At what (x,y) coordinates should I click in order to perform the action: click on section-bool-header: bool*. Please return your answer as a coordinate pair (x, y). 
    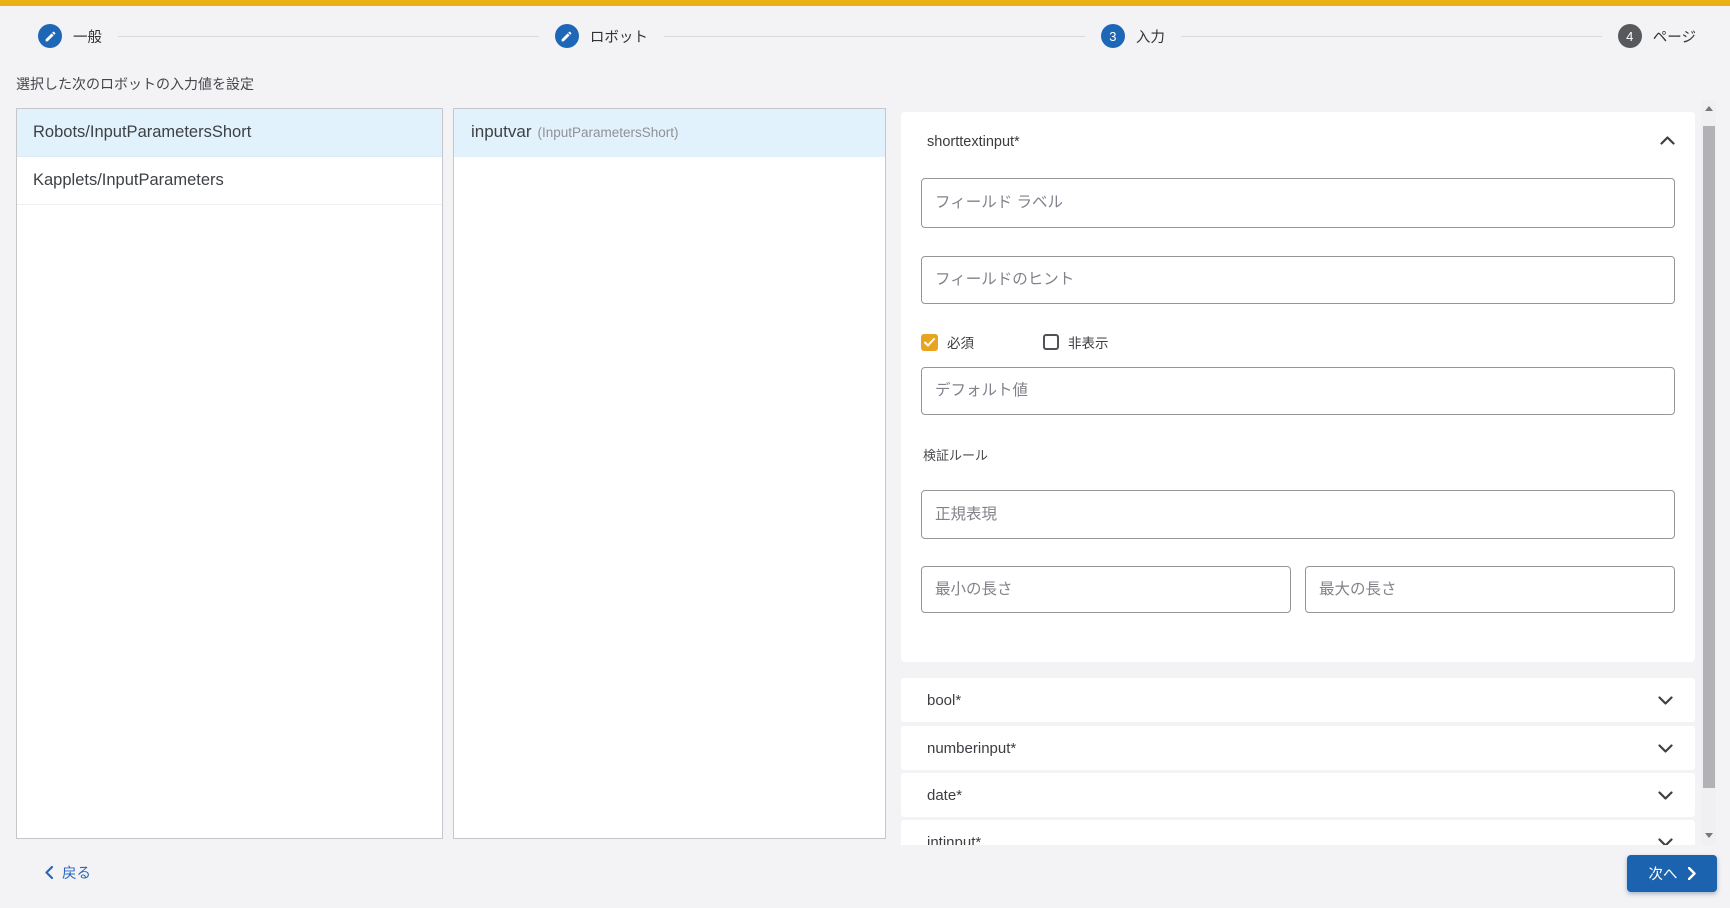
    Looking at the image, I should click on (1298, 700).